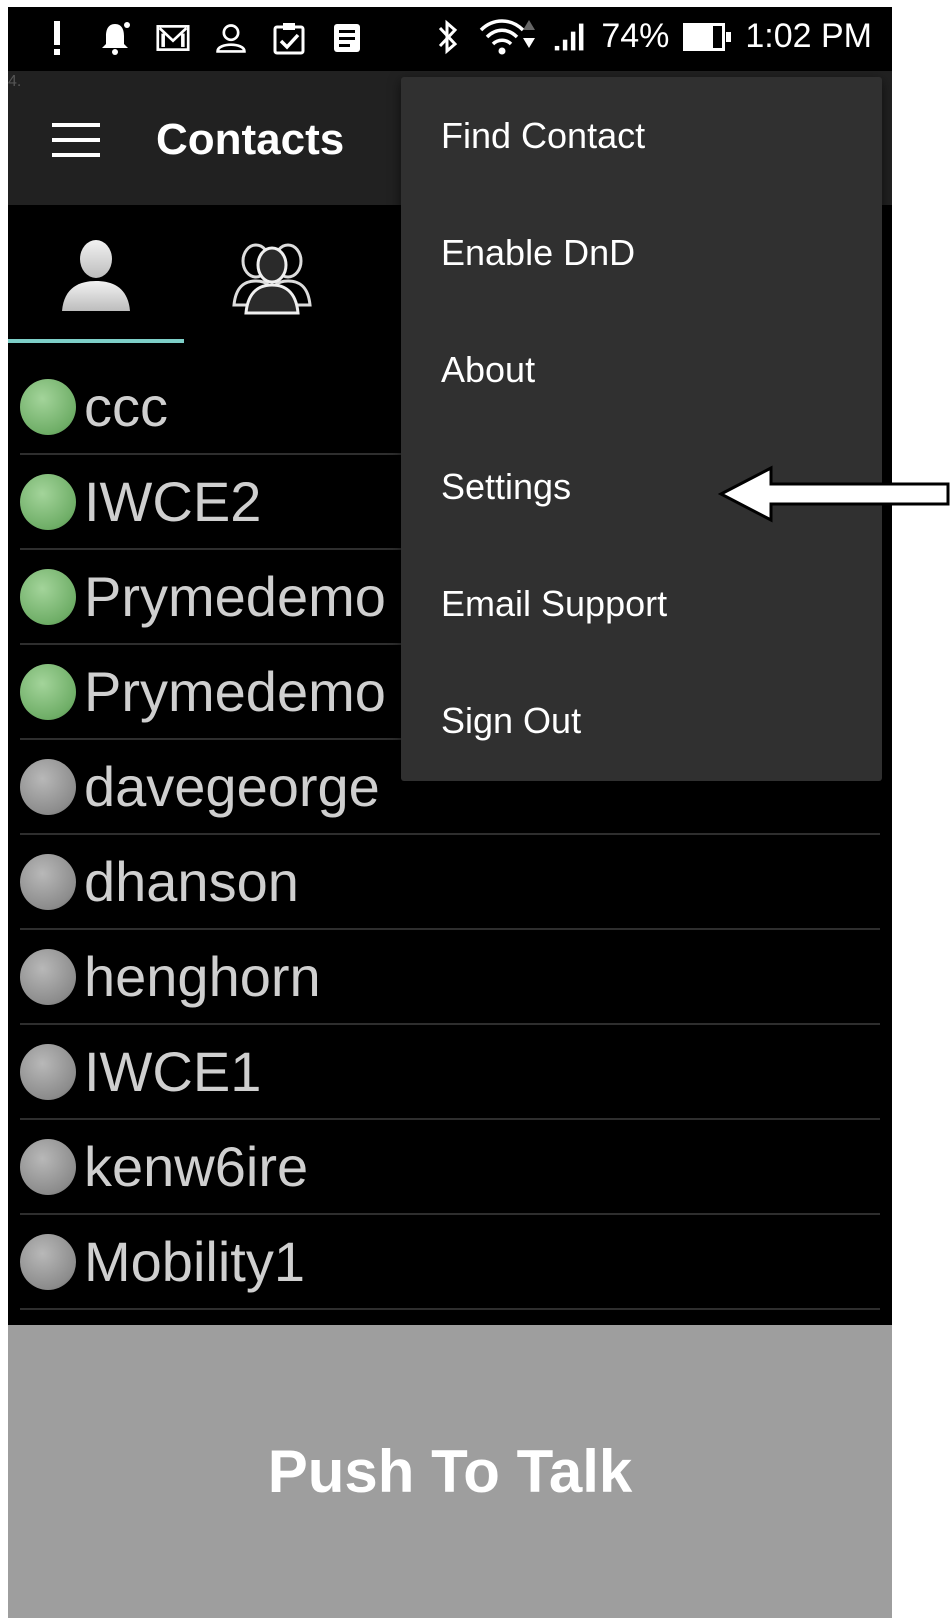  I want to click on contact-name: dhanson, so click(191, 881).